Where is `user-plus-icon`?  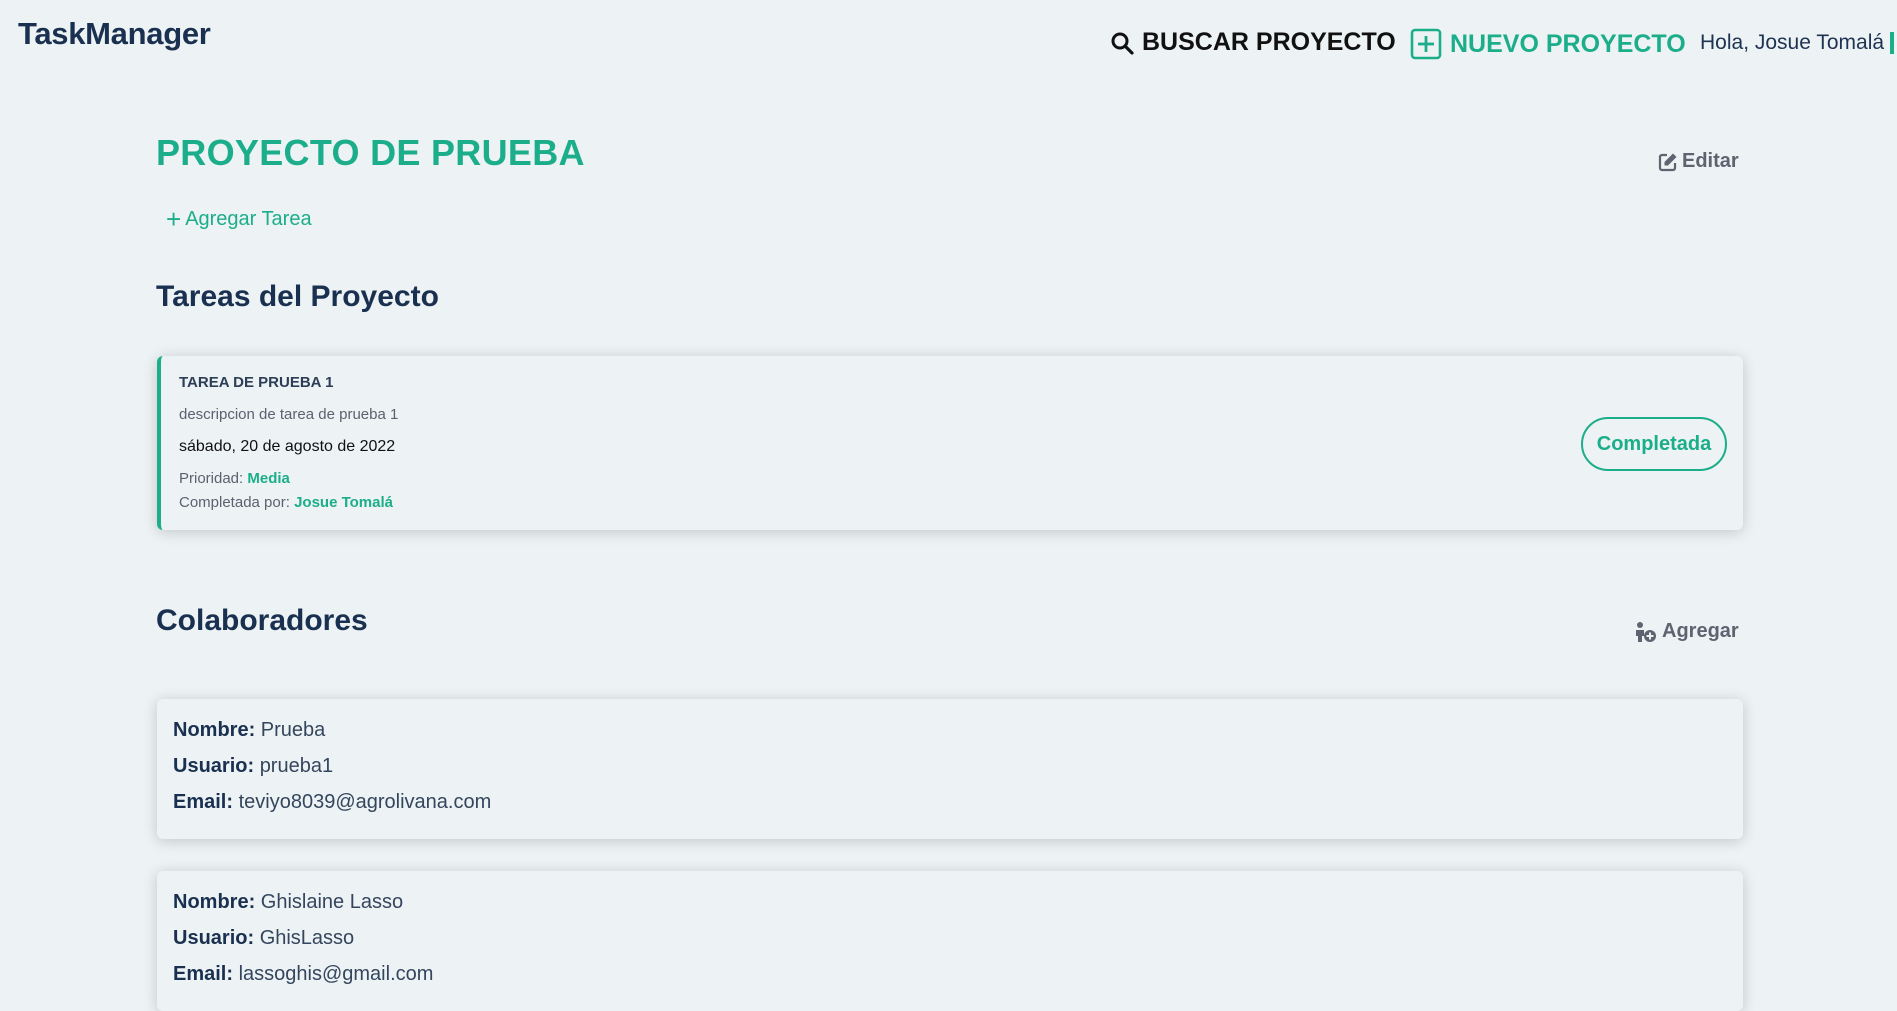
user-plus-icon is located at coordinates (1646, 631).